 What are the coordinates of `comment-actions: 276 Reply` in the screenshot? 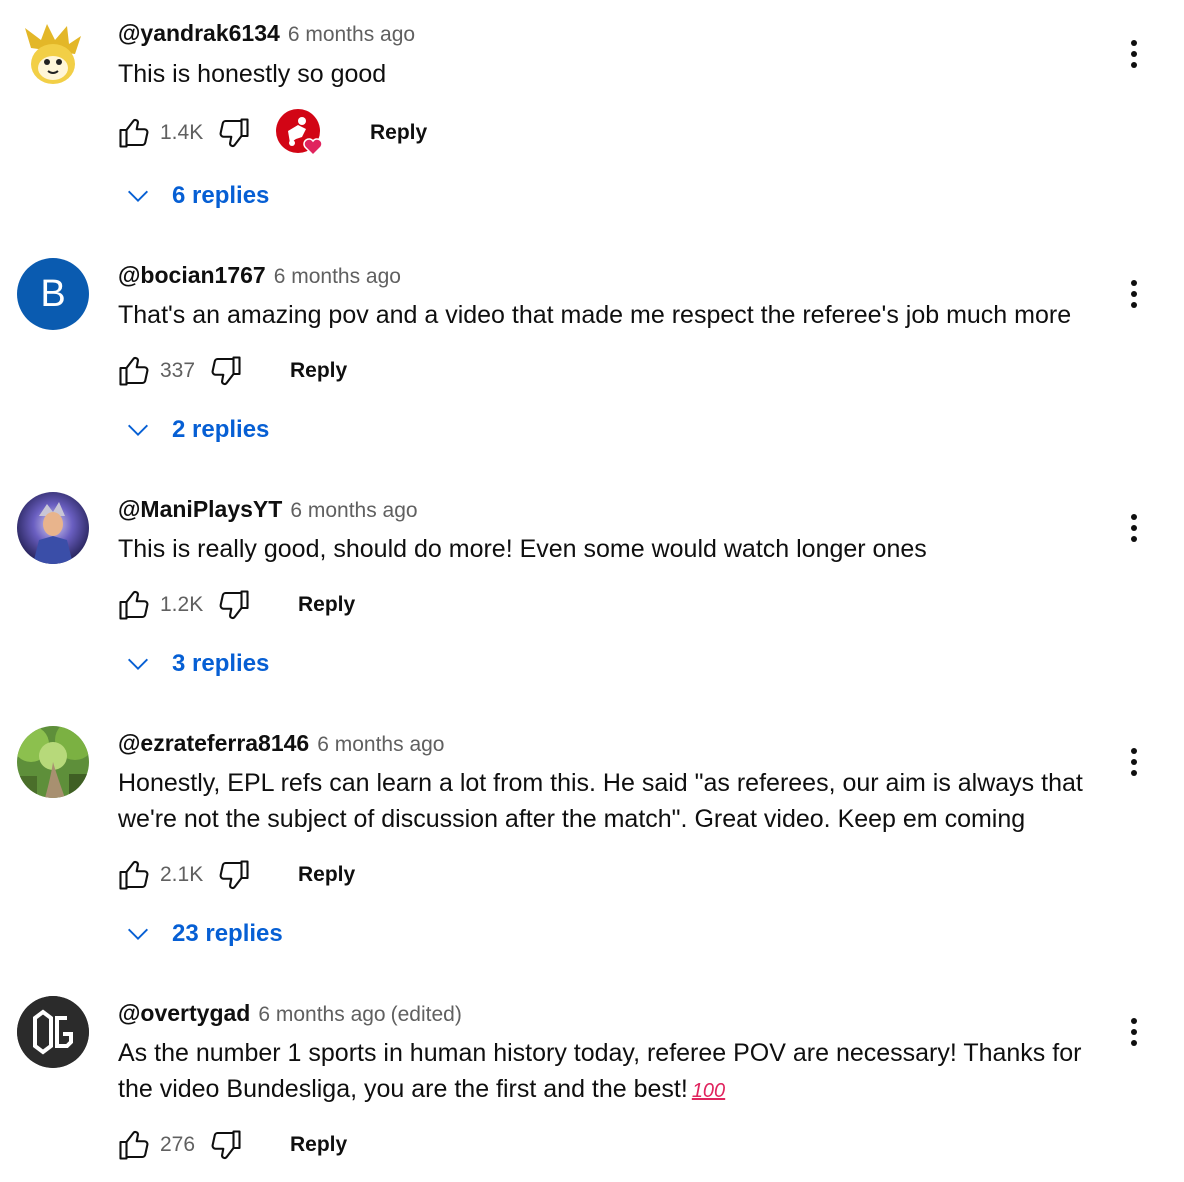 It's located at (235, 1145).